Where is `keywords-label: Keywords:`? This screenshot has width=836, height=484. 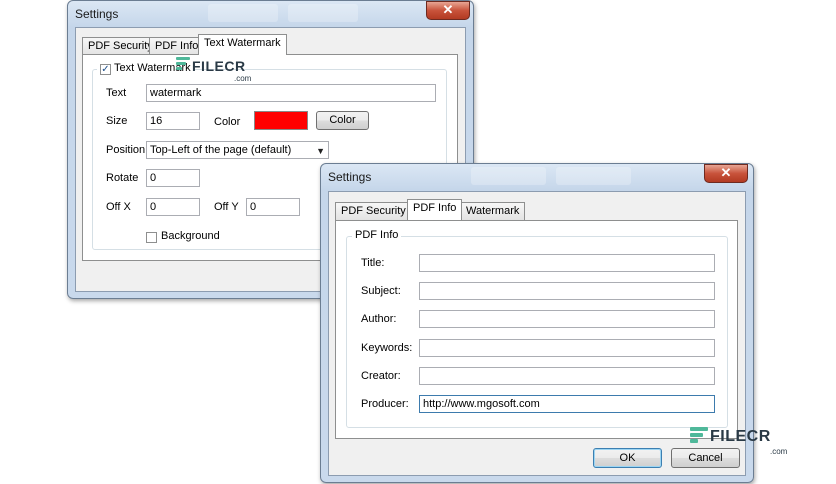
keywords-label: Keywords: is located at coordinates (387, 348).